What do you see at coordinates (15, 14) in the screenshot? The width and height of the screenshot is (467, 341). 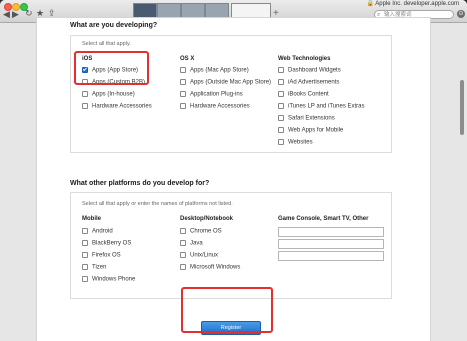 I see `forward-icon: ▶` at bounding box center [15, 14].